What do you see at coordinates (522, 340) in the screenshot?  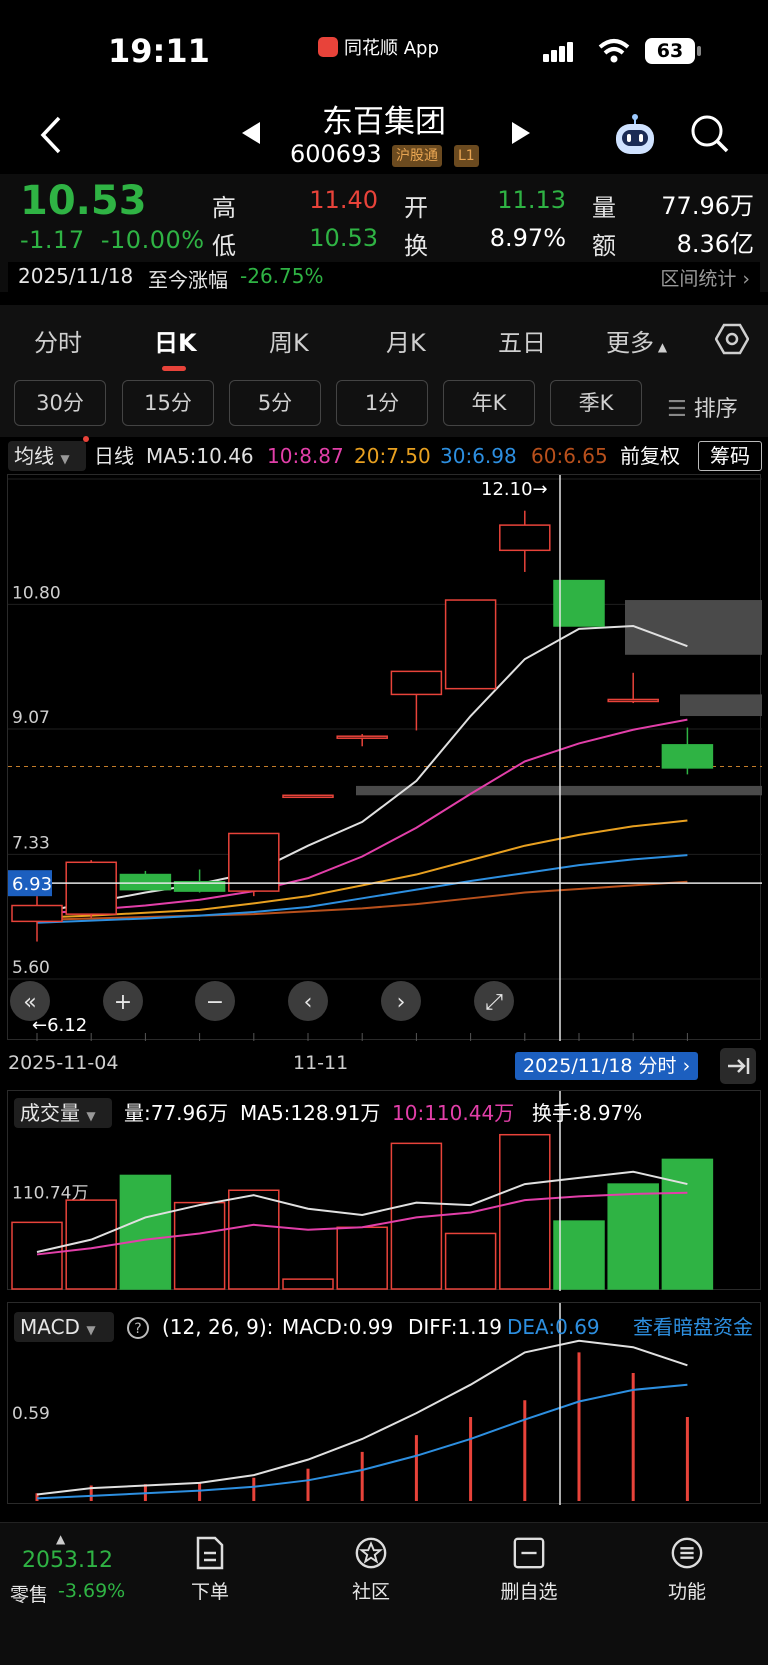 I see `tab-five-day: 五日` at bounding box center [522, 340].